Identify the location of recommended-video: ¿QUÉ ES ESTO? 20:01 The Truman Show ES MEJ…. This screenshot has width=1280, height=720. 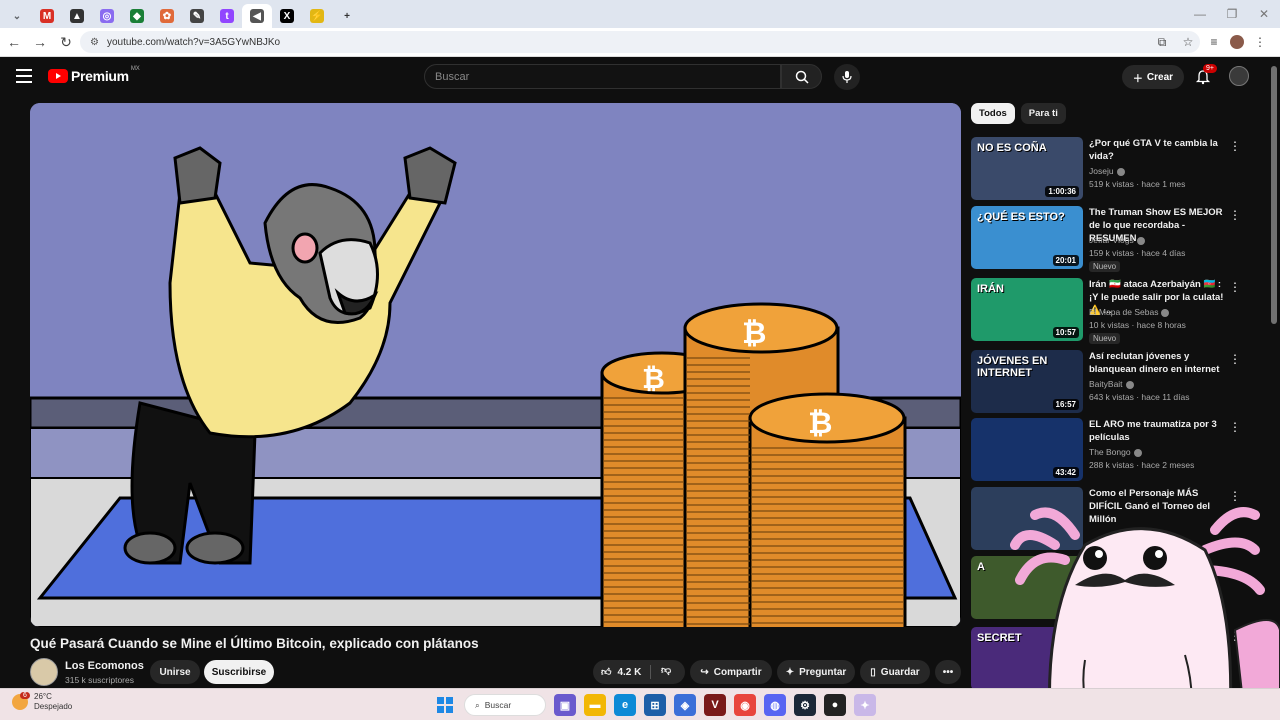
(1116, 239).